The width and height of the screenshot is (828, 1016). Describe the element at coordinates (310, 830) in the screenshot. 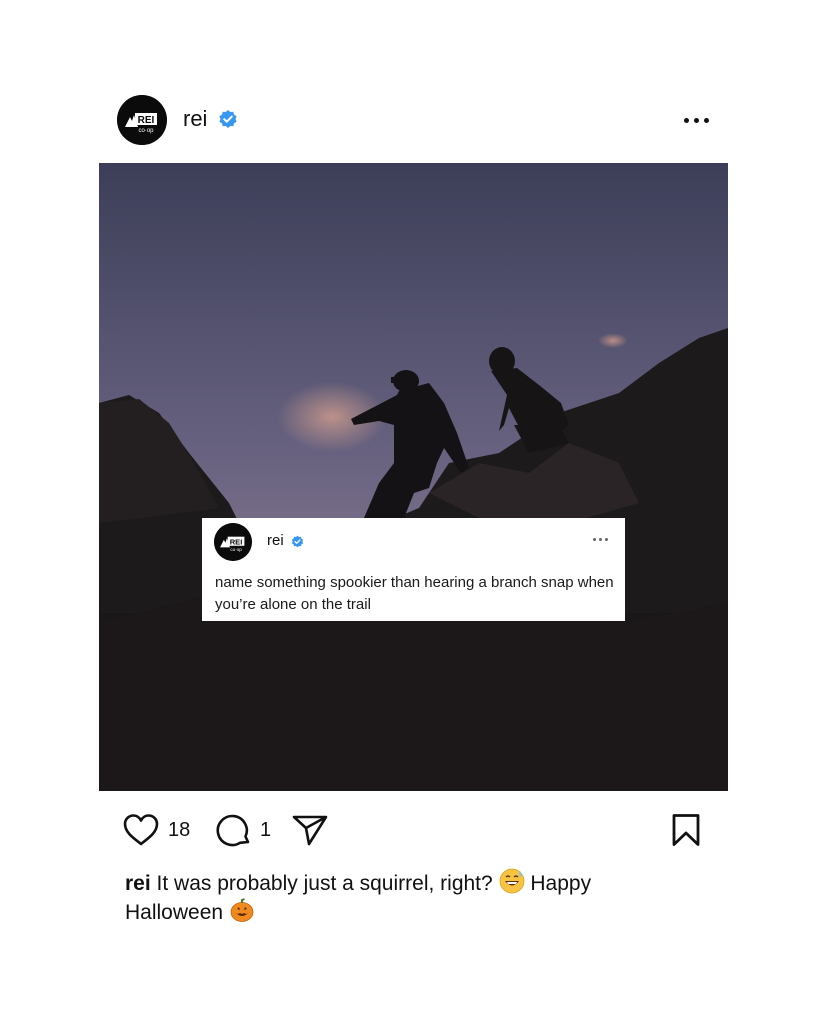

I see `send-icon` at that location.